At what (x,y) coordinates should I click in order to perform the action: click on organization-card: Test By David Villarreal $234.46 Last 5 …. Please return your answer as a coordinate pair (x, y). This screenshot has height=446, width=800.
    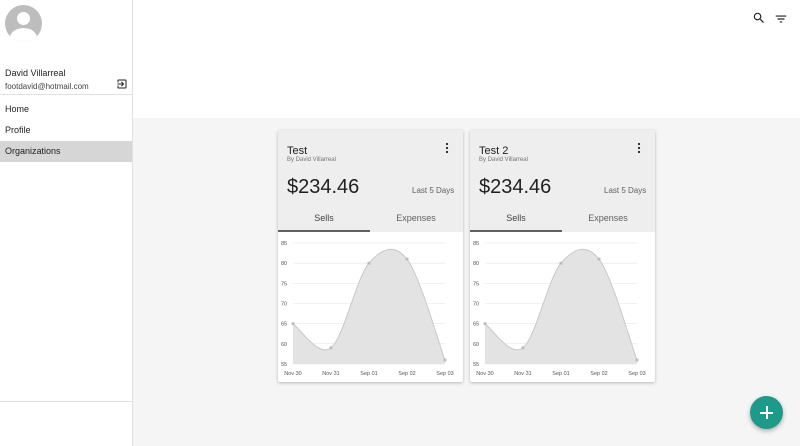
    Looking at the image, I should click on (370, 256).